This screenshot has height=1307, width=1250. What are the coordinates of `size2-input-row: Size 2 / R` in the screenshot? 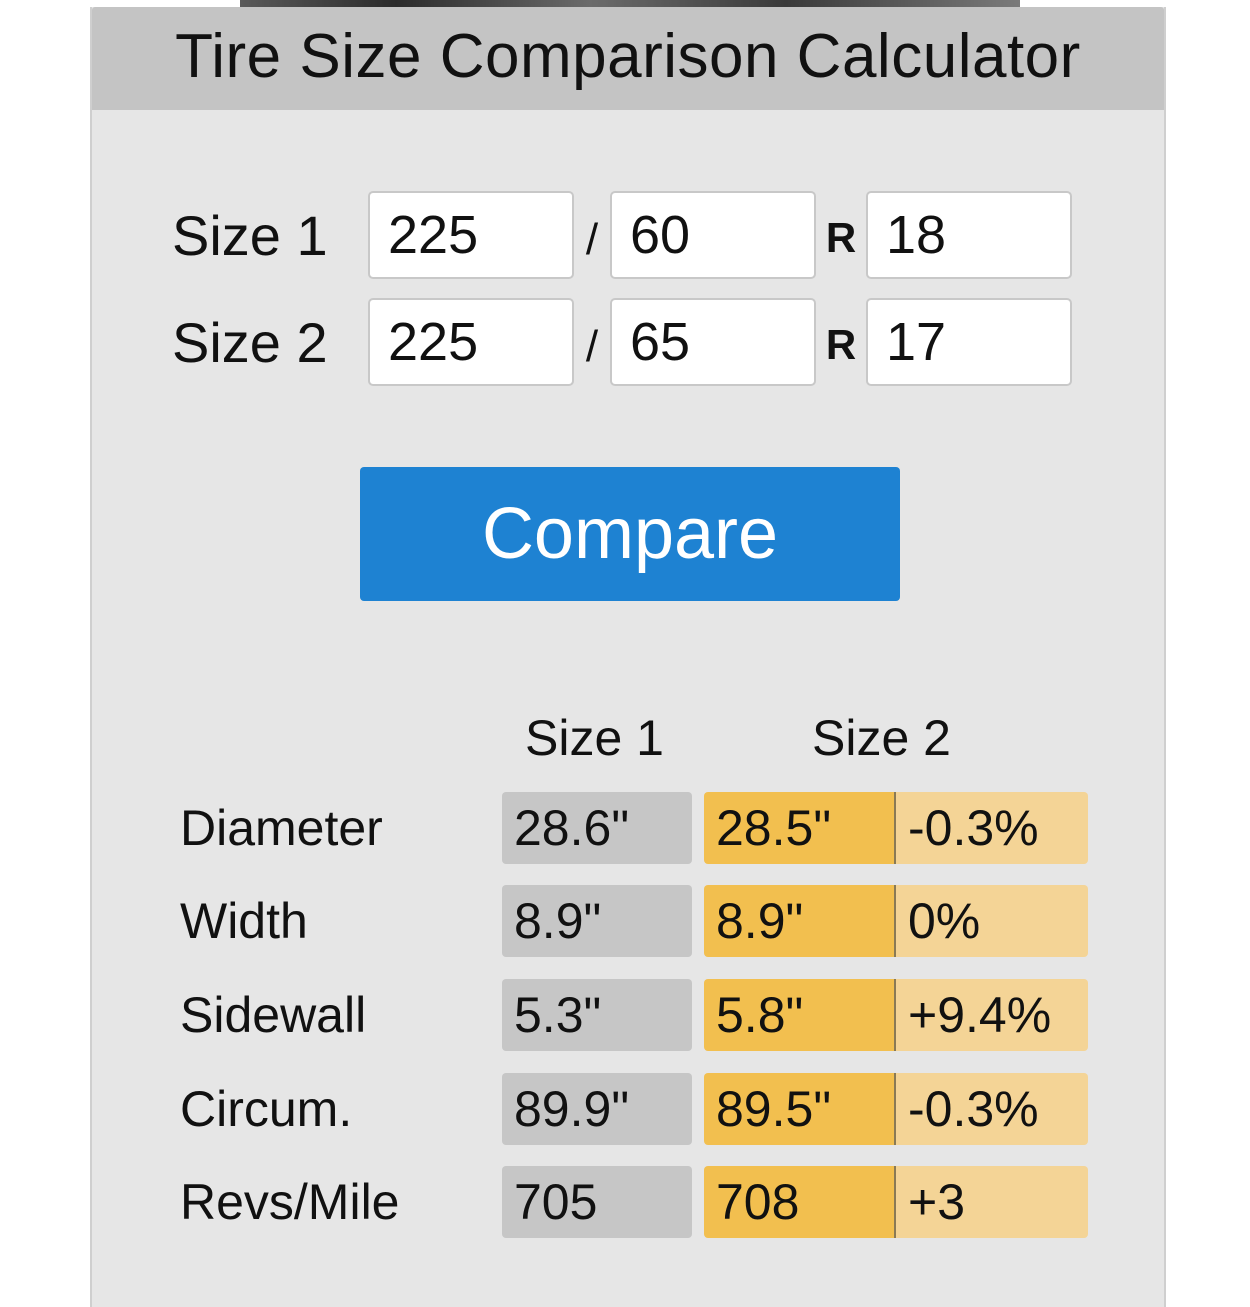 It's located at (622, 342).